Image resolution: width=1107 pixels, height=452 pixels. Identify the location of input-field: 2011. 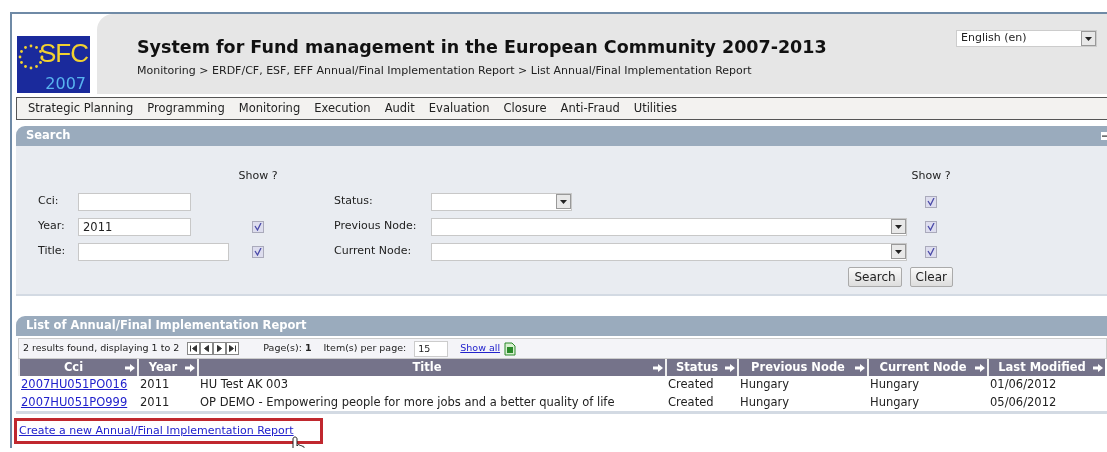
(134, 226).